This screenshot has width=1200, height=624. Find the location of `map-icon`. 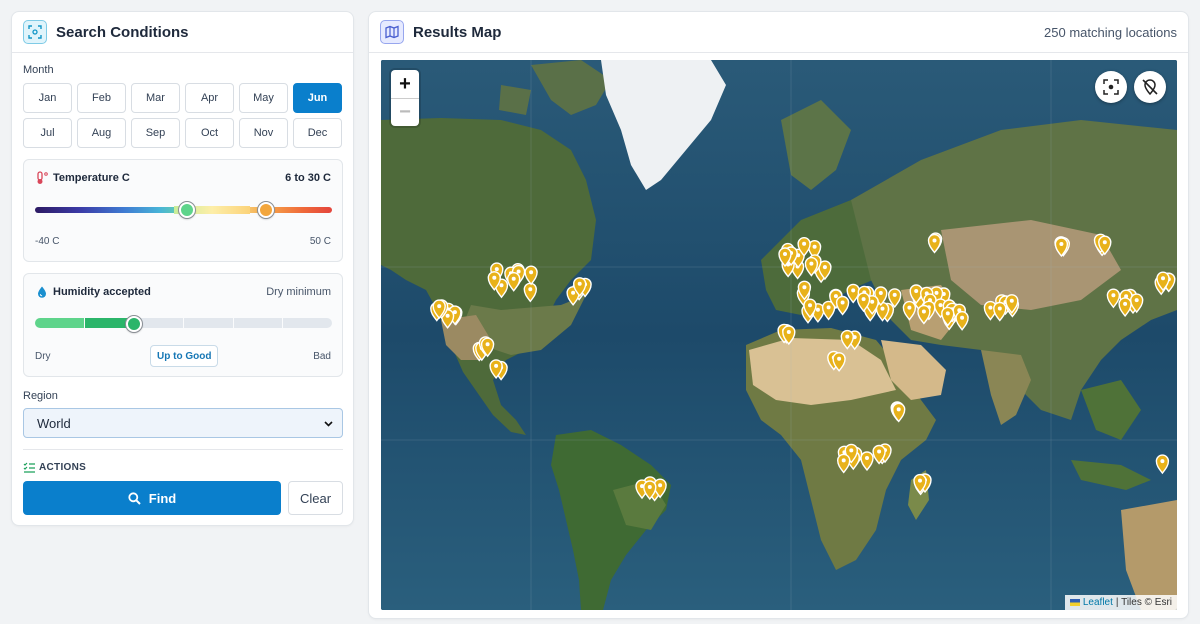

map-icon is located at coordinates (392, 32).